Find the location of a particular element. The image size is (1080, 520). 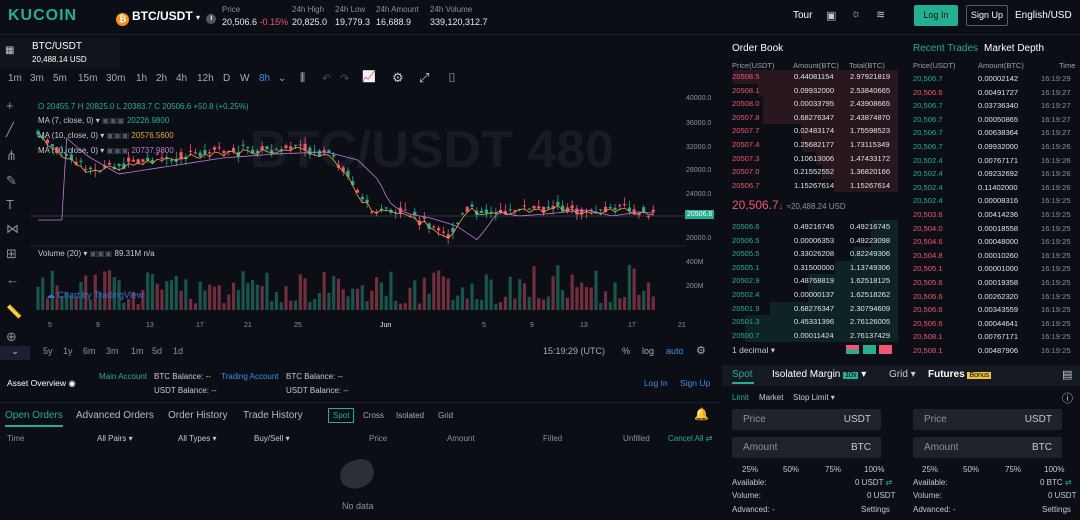

tf-2h: 2h is located at coordinates (161, 78).